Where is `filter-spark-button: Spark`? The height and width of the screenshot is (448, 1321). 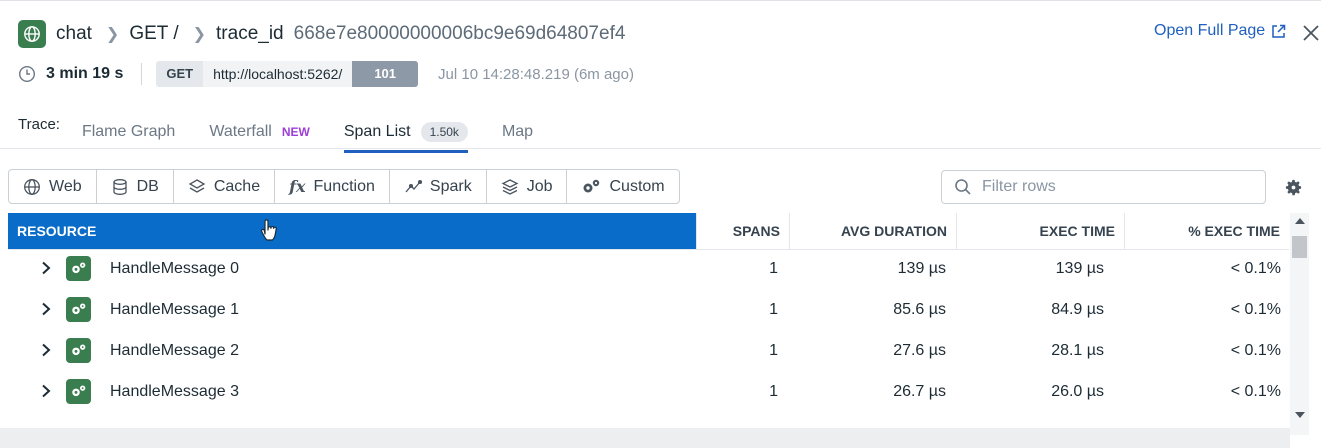 filter-spark-button: Spark is located at coordinates (438, 186).